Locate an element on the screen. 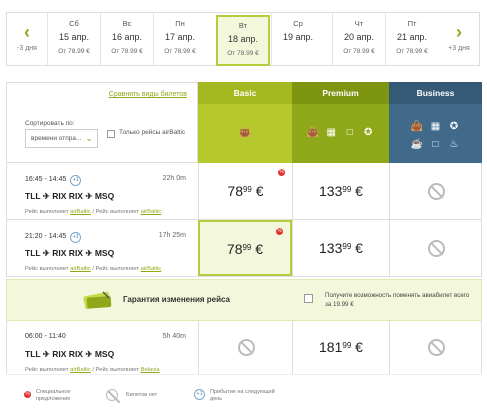 The image size is (487, 417). date-tab: Сб 15 апр. От 78.99 € is located at coordinates (73, 39).